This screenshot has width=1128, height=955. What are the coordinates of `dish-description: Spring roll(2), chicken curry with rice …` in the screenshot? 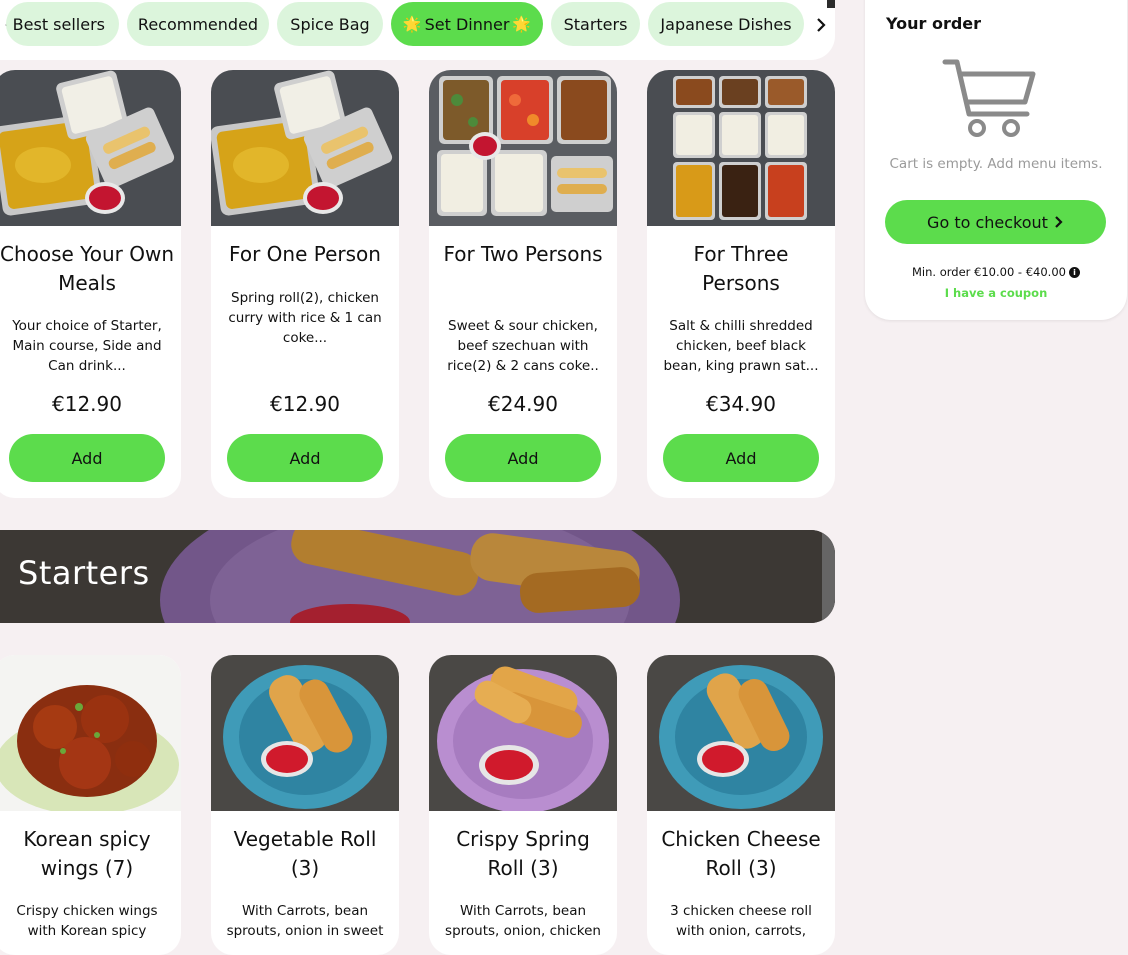 It's located at (305, 318).